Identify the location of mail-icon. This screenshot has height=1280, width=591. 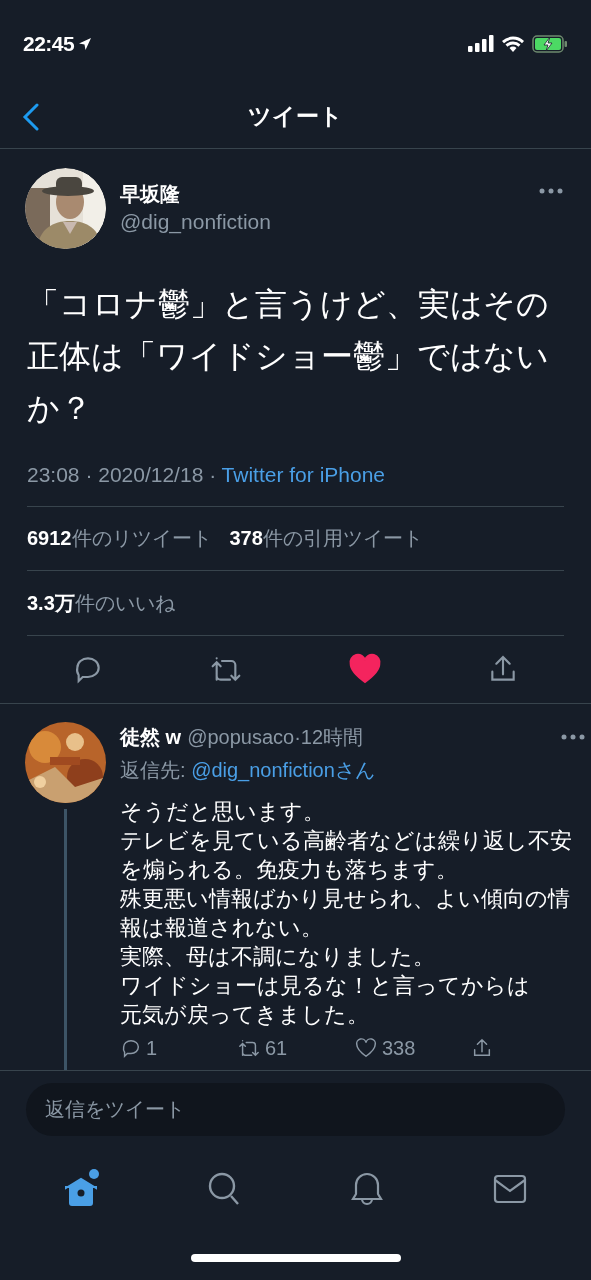
(509, 1189).